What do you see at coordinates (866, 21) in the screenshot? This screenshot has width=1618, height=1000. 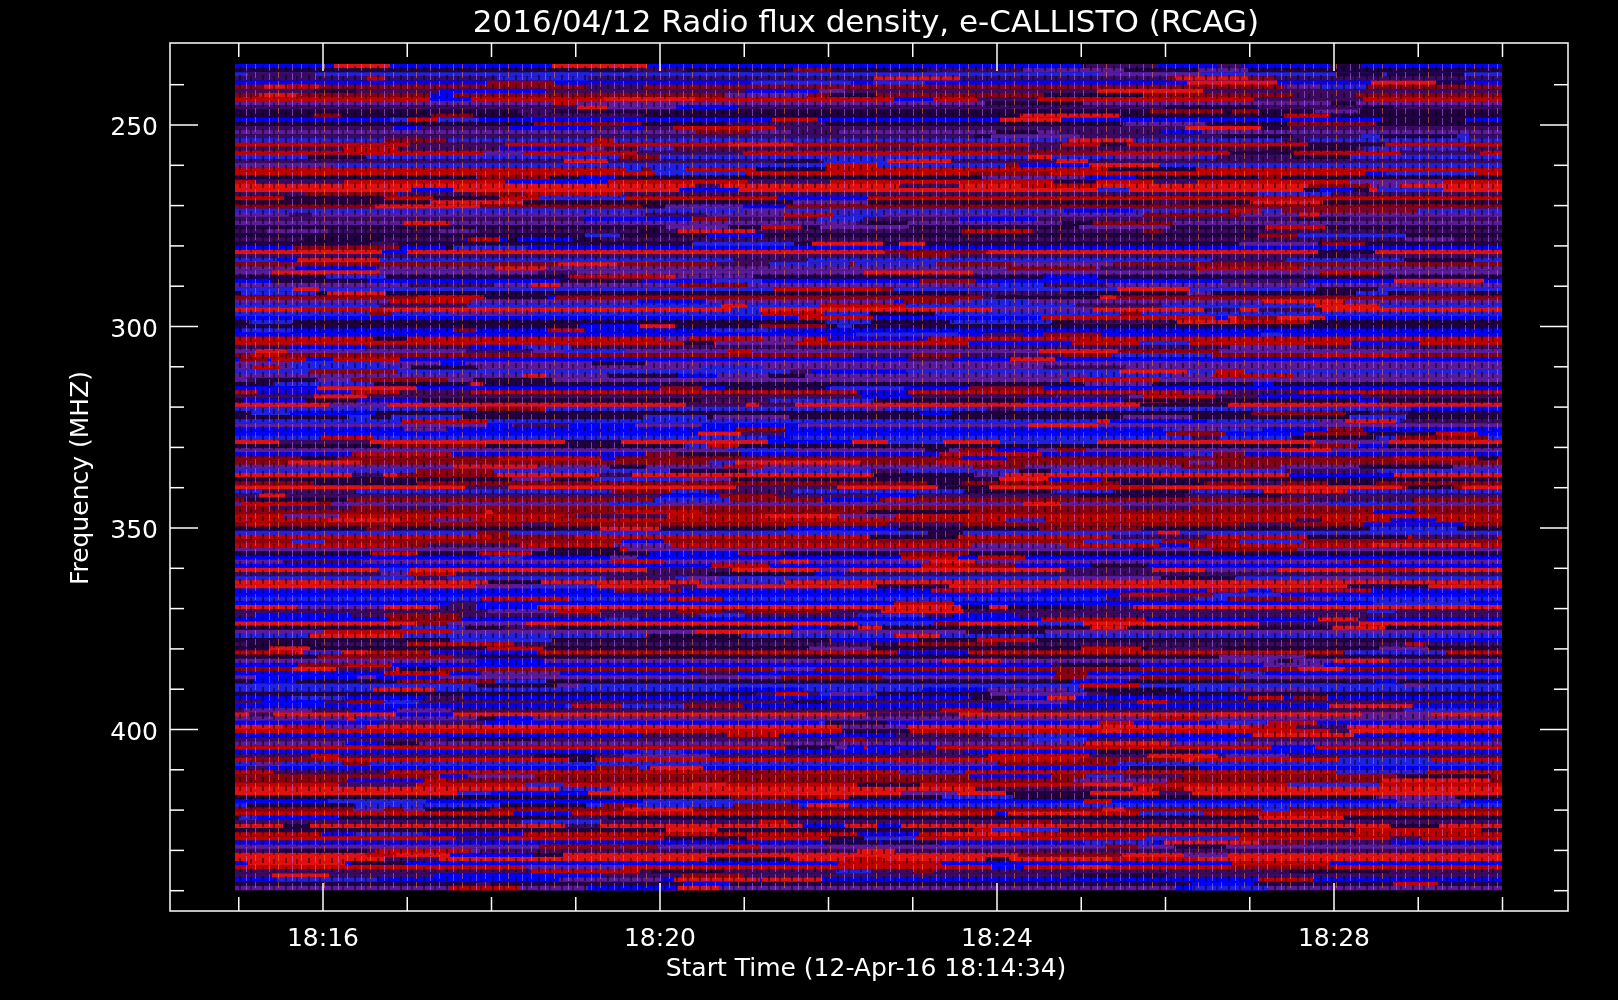 I see `chart-title: 2016/04/12 Radio flux density, e-CALLISTO (RCAG)` at bounding box center [866, 21].